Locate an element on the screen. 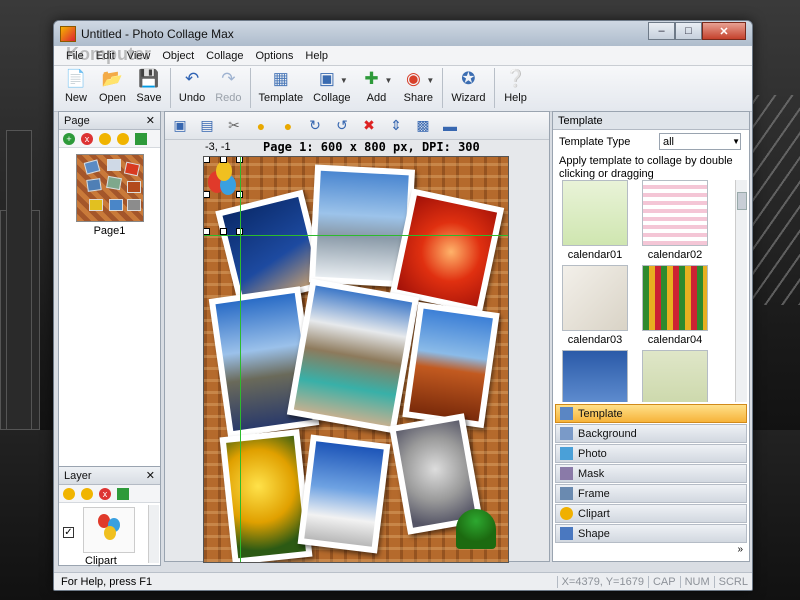 This screenshot has height=600, width=800. category-frame: Frame is located at coordinates (651, 493).